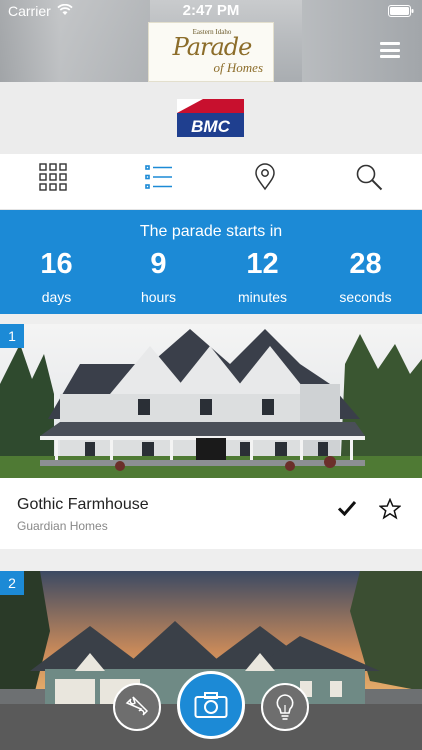 This screenshot has height=750, width=422. I want to click on countdown-value: 16, so click(56, 264).